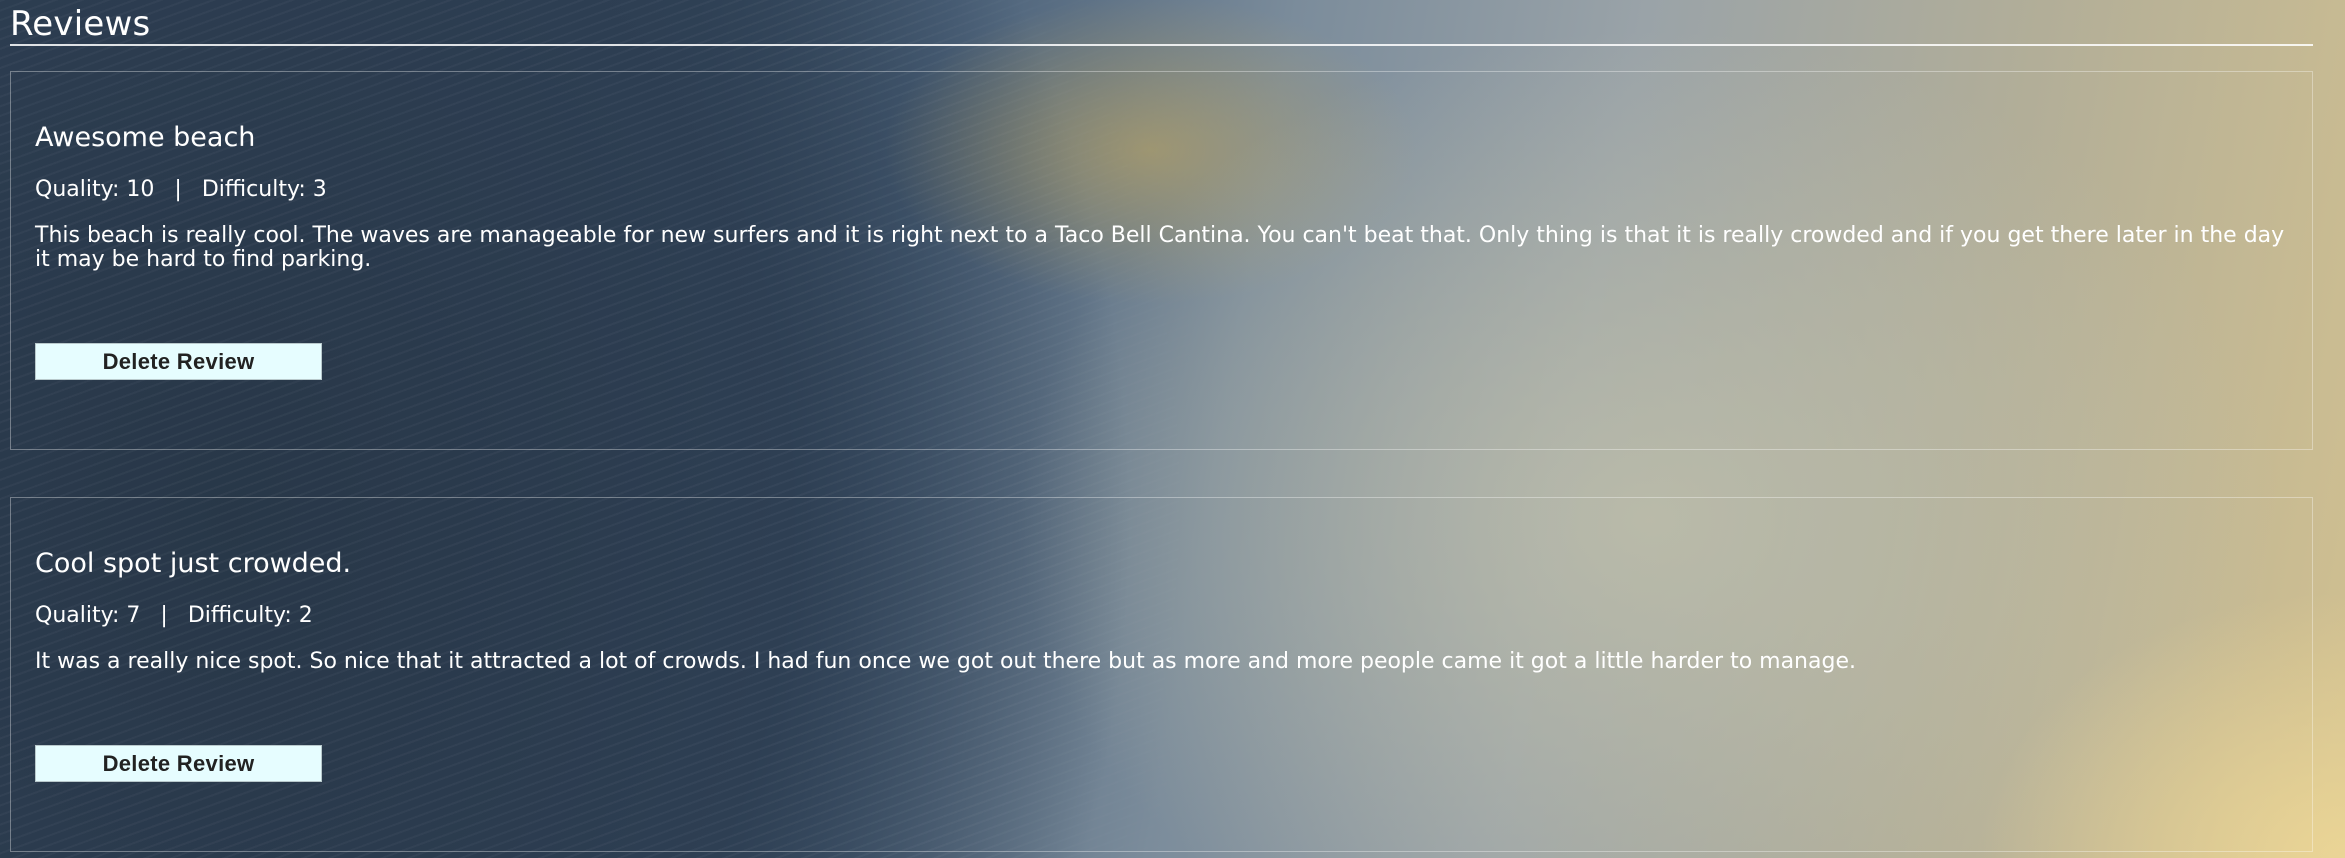 The height and width of the screenshot is (858, 2345). I want to click on page-title: Reviews, so click(1161, 23).